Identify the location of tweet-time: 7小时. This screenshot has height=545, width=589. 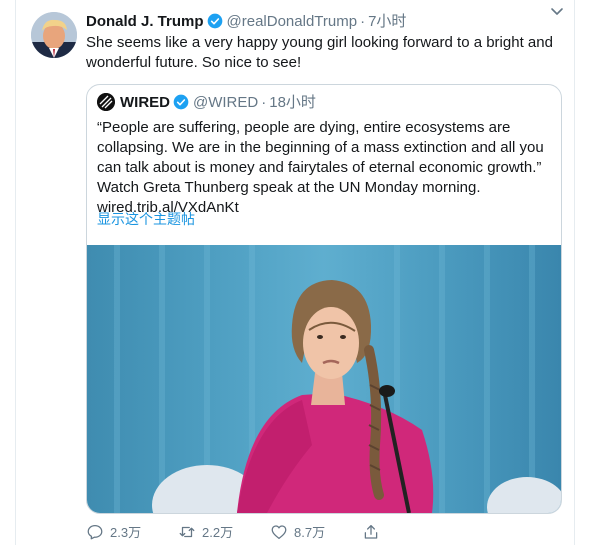
(387, 21).